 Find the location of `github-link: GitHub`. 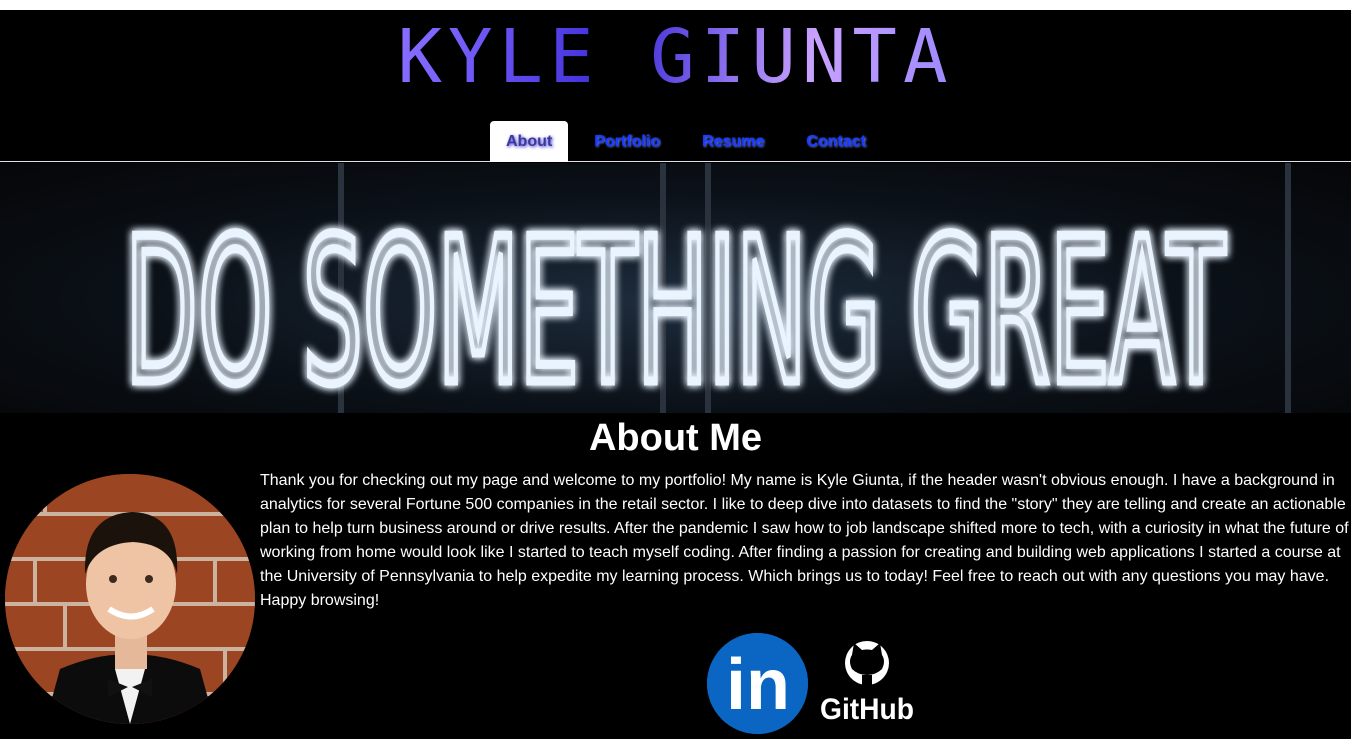

github-link: GitHub is located at coordinates (867, 682).